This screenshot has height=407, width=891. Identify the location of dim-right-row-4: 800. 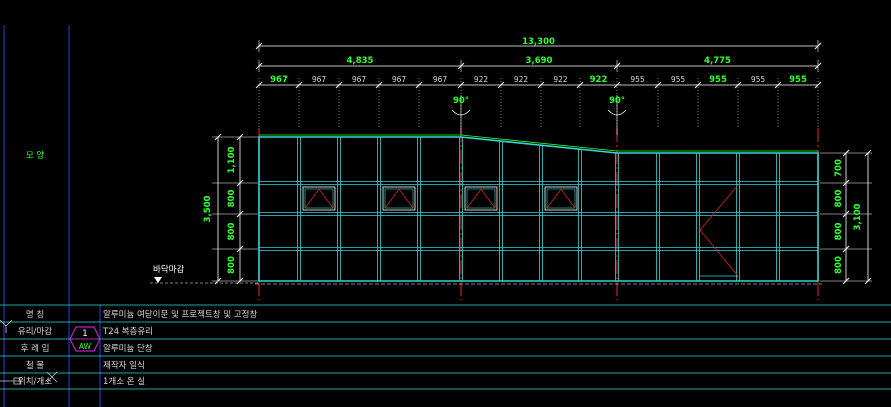
(839, 265).